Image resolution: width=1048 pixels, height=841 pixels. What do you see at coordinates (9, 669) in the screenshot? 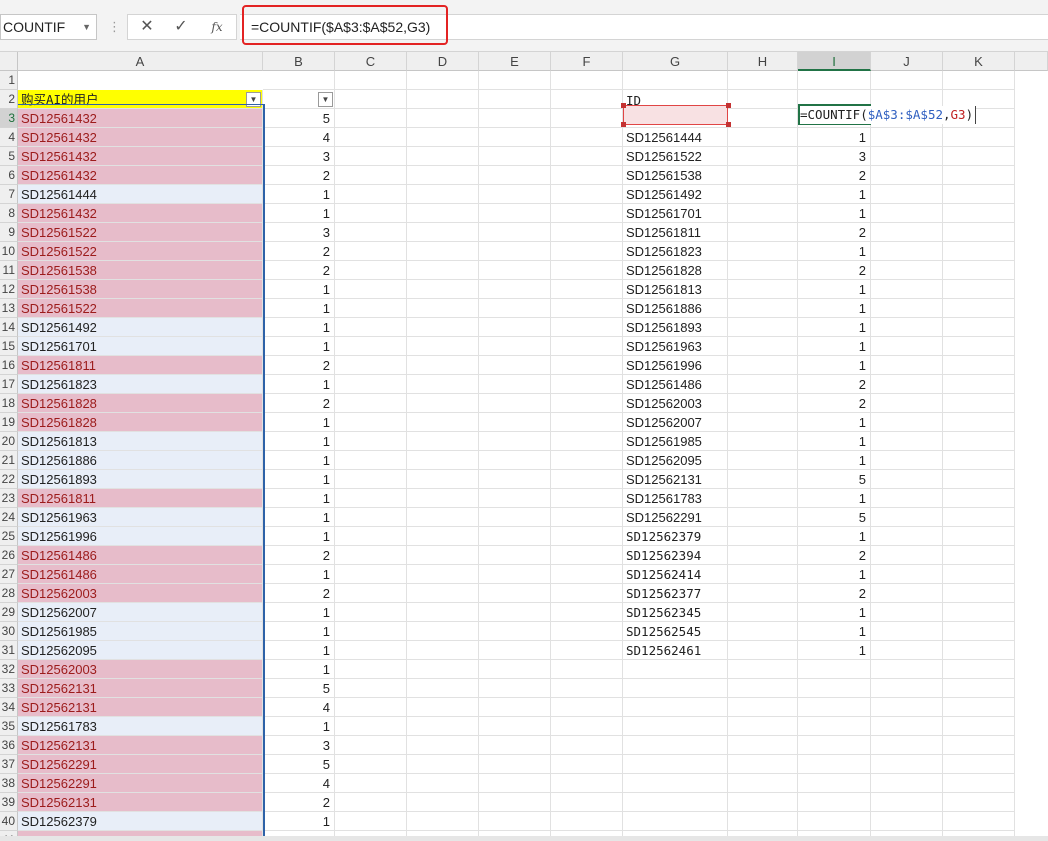
I see `row-header: 32` at bounding box center [9, 669].